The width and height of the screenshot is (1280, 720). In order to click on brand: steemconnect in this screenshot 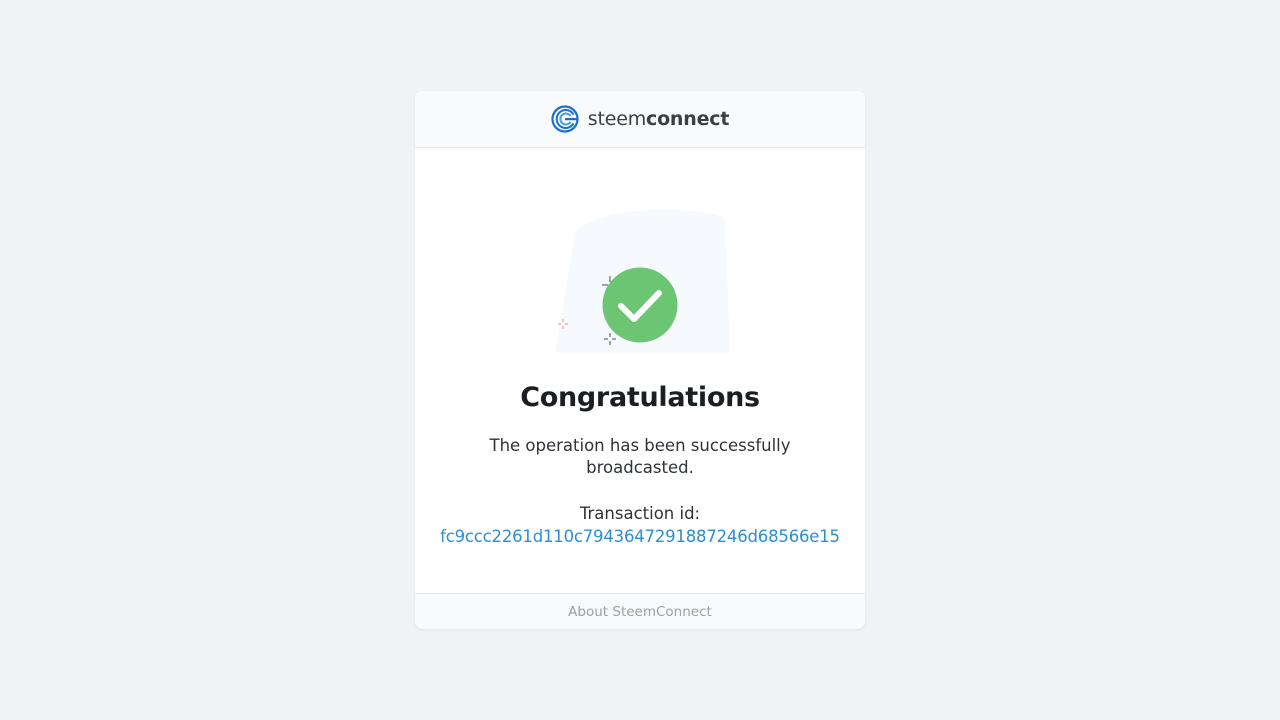, I will do `click(640, 119)`.